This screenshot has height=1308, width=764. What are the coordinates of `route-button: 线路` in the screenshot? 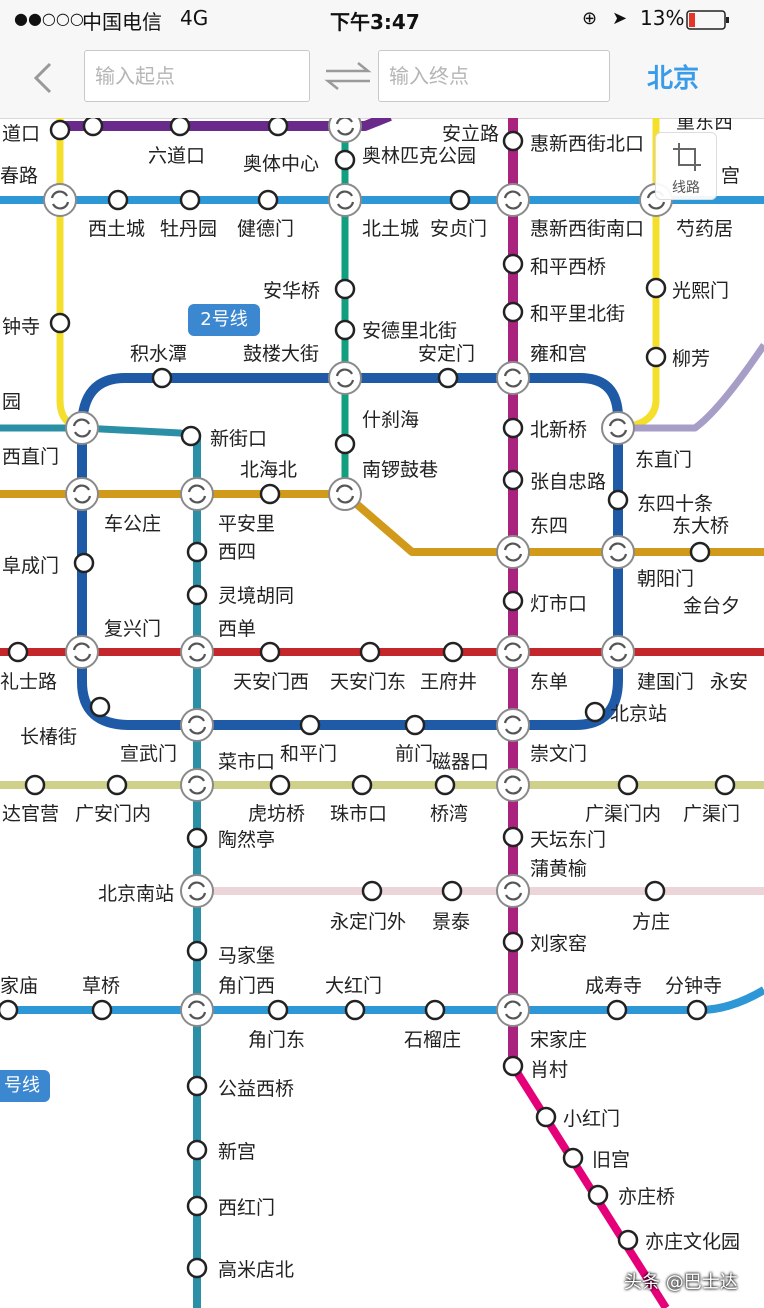 It's located at (686, 166).